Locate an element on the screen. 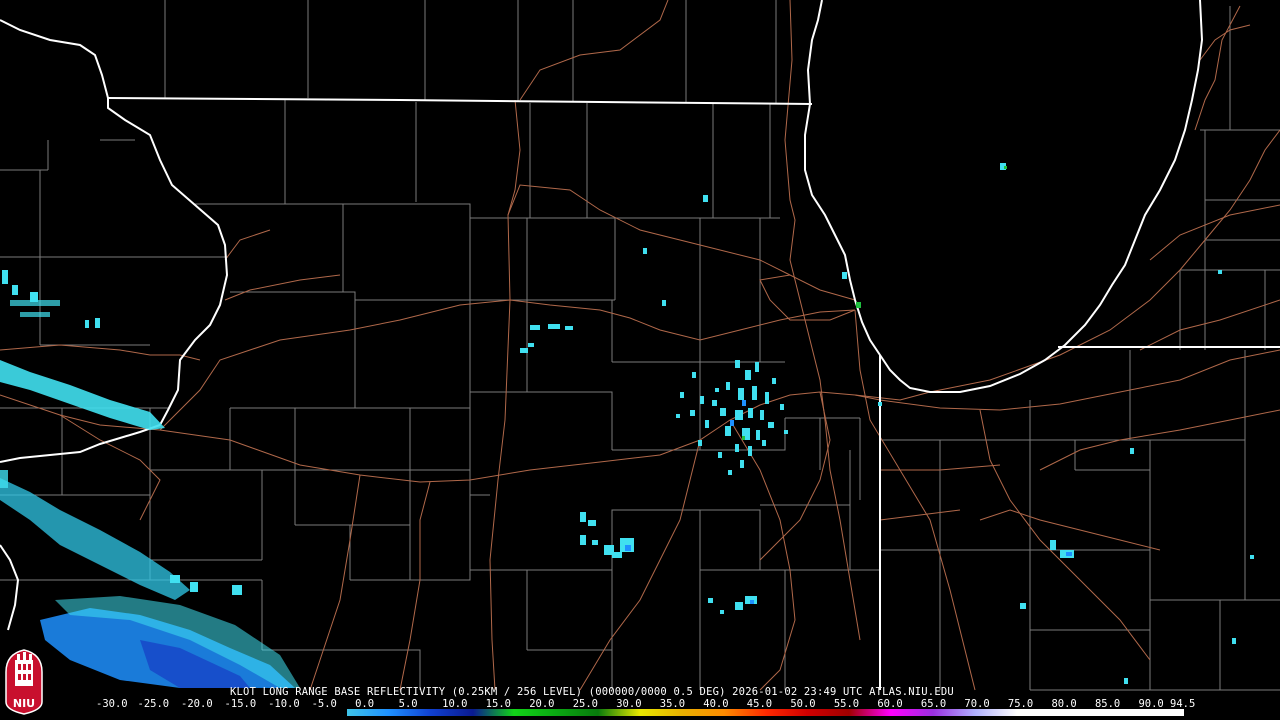  color-scale-bar is located at coordinates (640, 712).